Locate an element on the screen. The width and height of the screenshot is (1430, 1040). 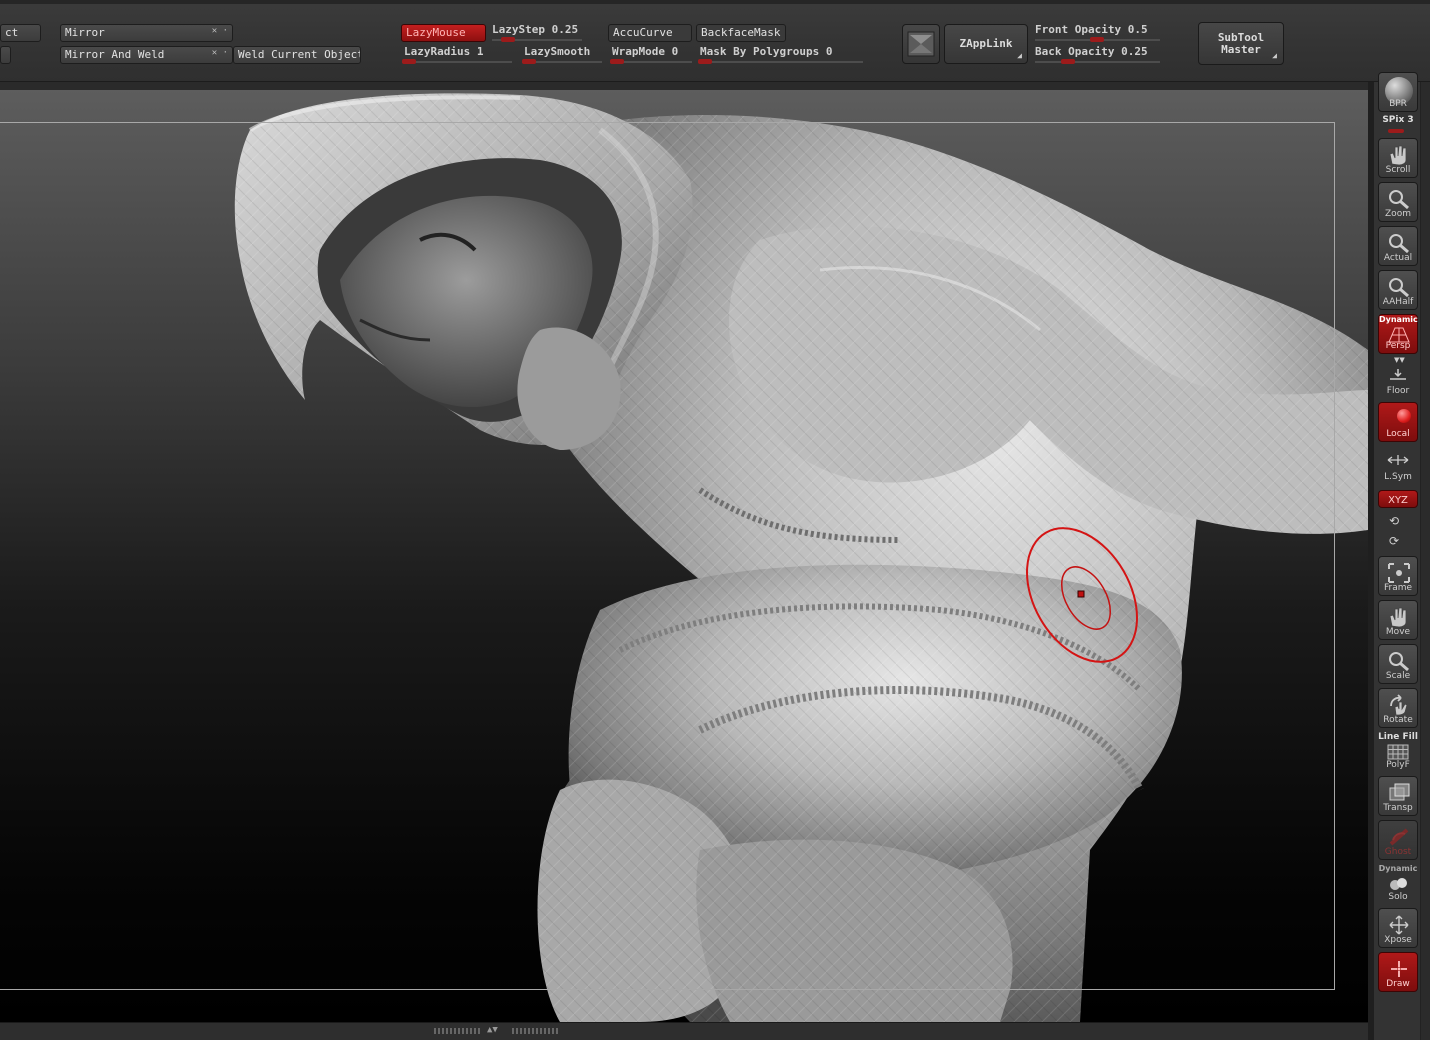
aahalf-button: AAHalf is located at coordinates (1398, 290).